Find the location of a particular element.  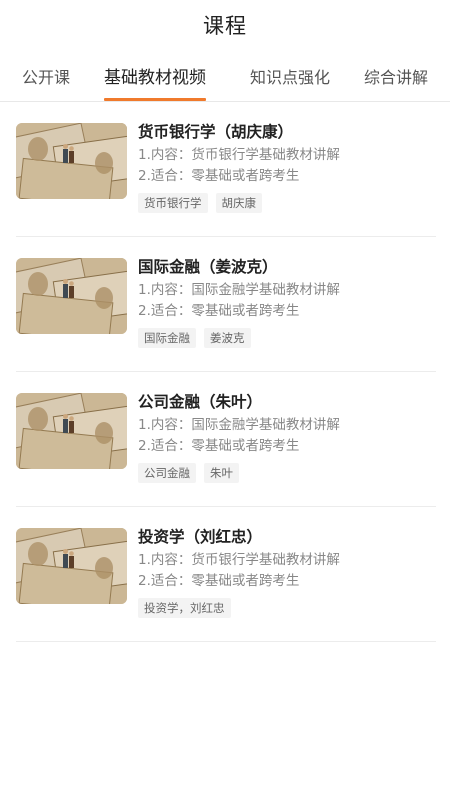

tab-knowledge-reinforce: 知识点强化 is located at coordinates (290, 83).